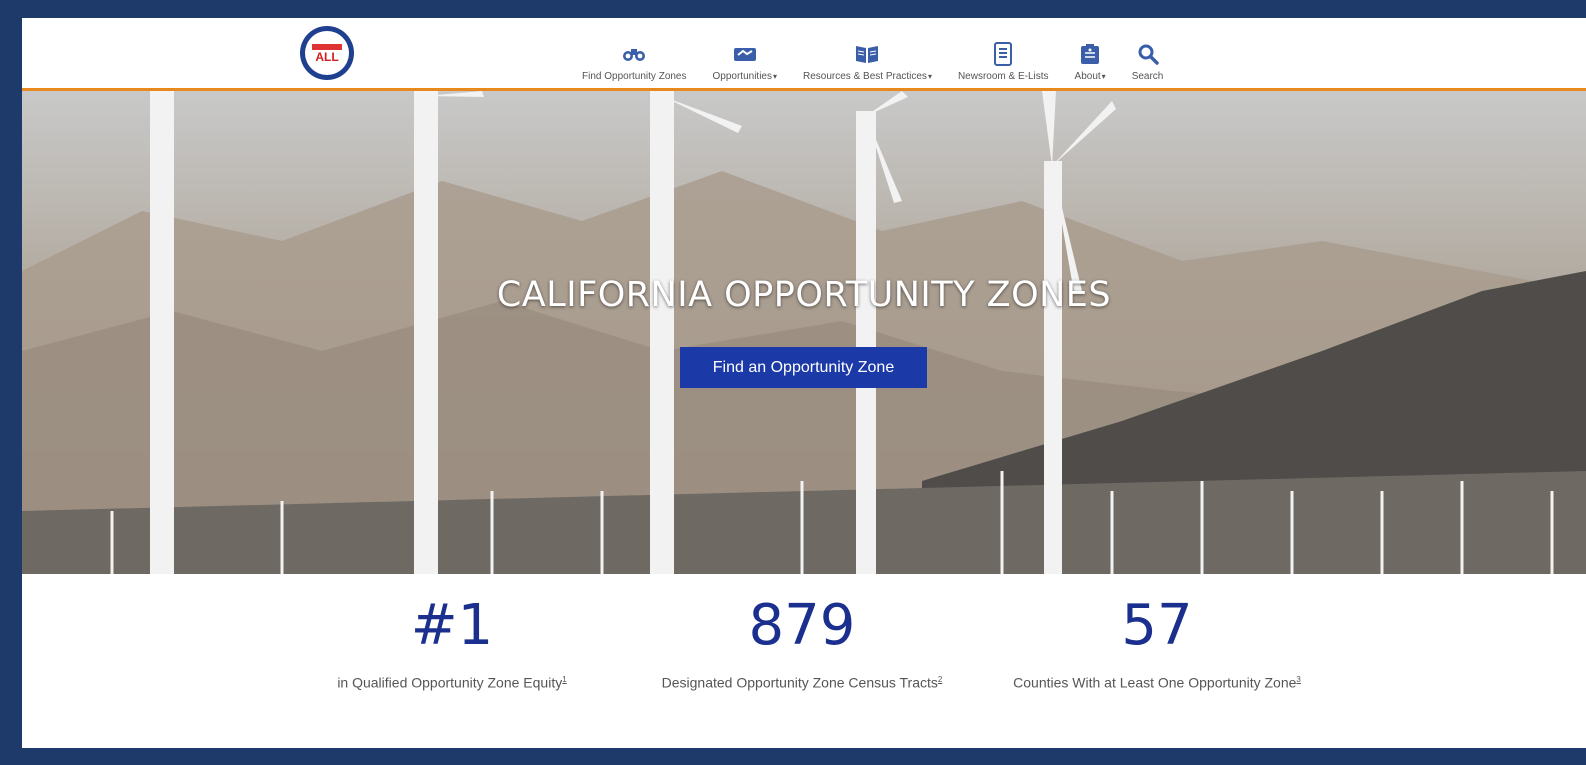 This screenshot has width=1586, height=765. I want to click on nav-label: Search, so click(1147, 76).